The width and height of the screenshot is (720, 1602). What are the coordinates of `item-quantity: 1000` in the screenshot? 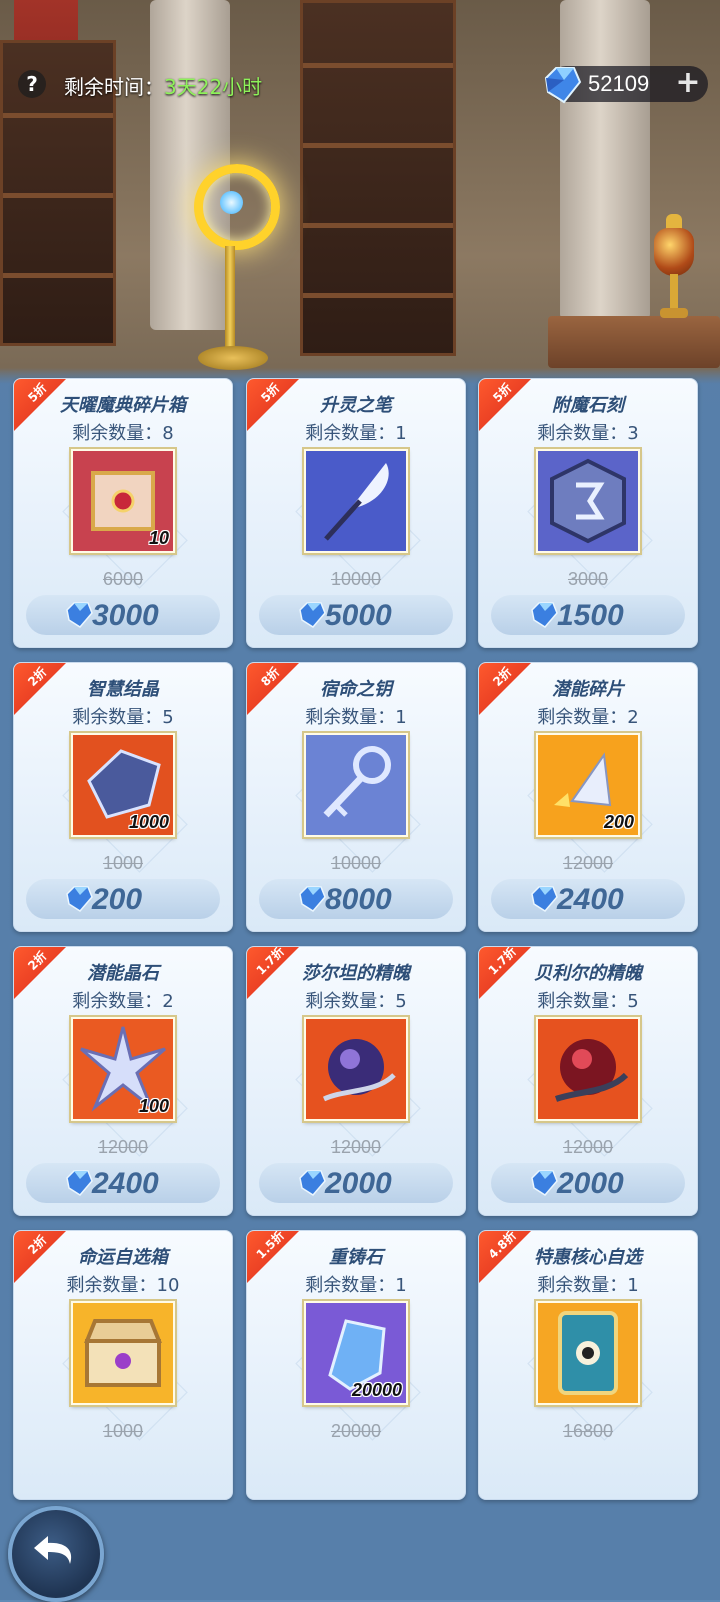 It's located at (148, 822).